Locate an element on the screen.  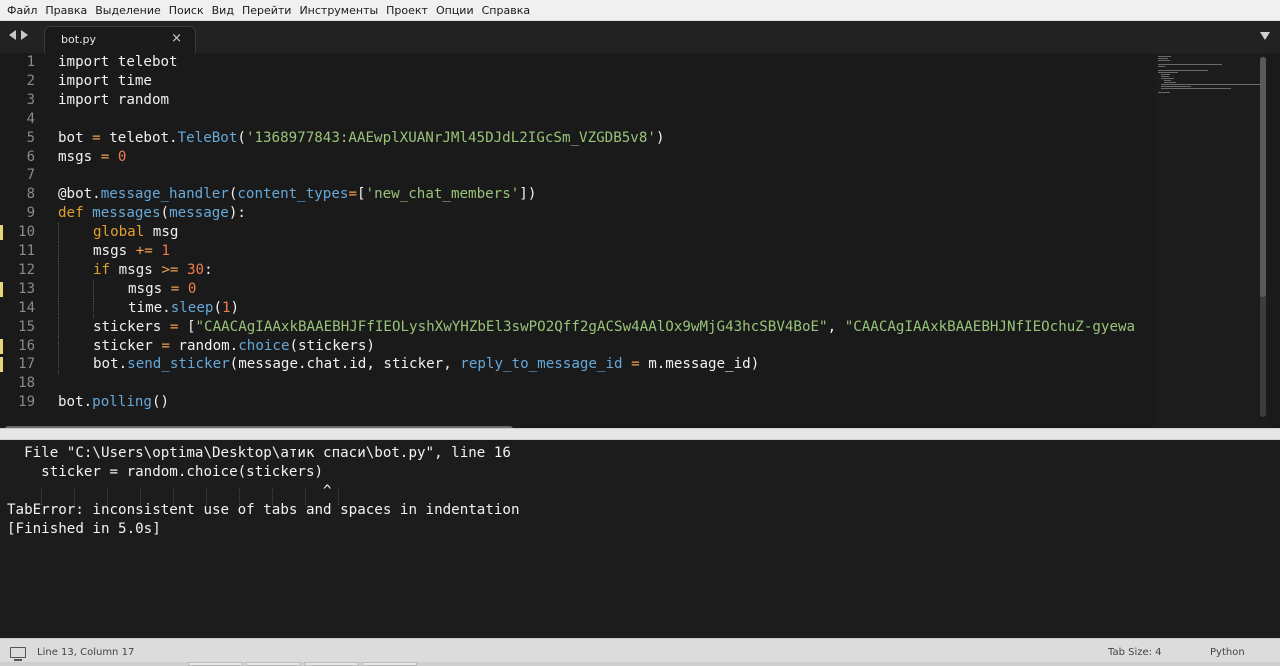
chevron-right-icon is located at coordinates (24, 35).